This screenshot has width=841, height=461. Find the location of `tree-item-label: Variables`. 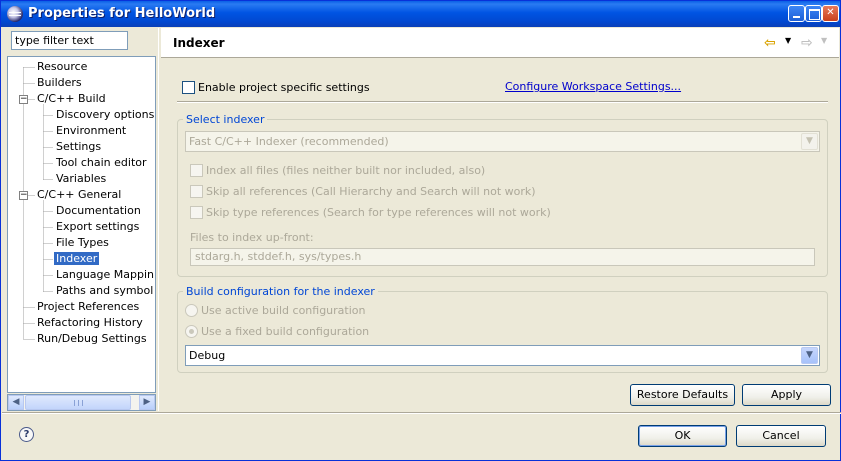

tree-item-label: Variables is located at coordinates (81, 178).